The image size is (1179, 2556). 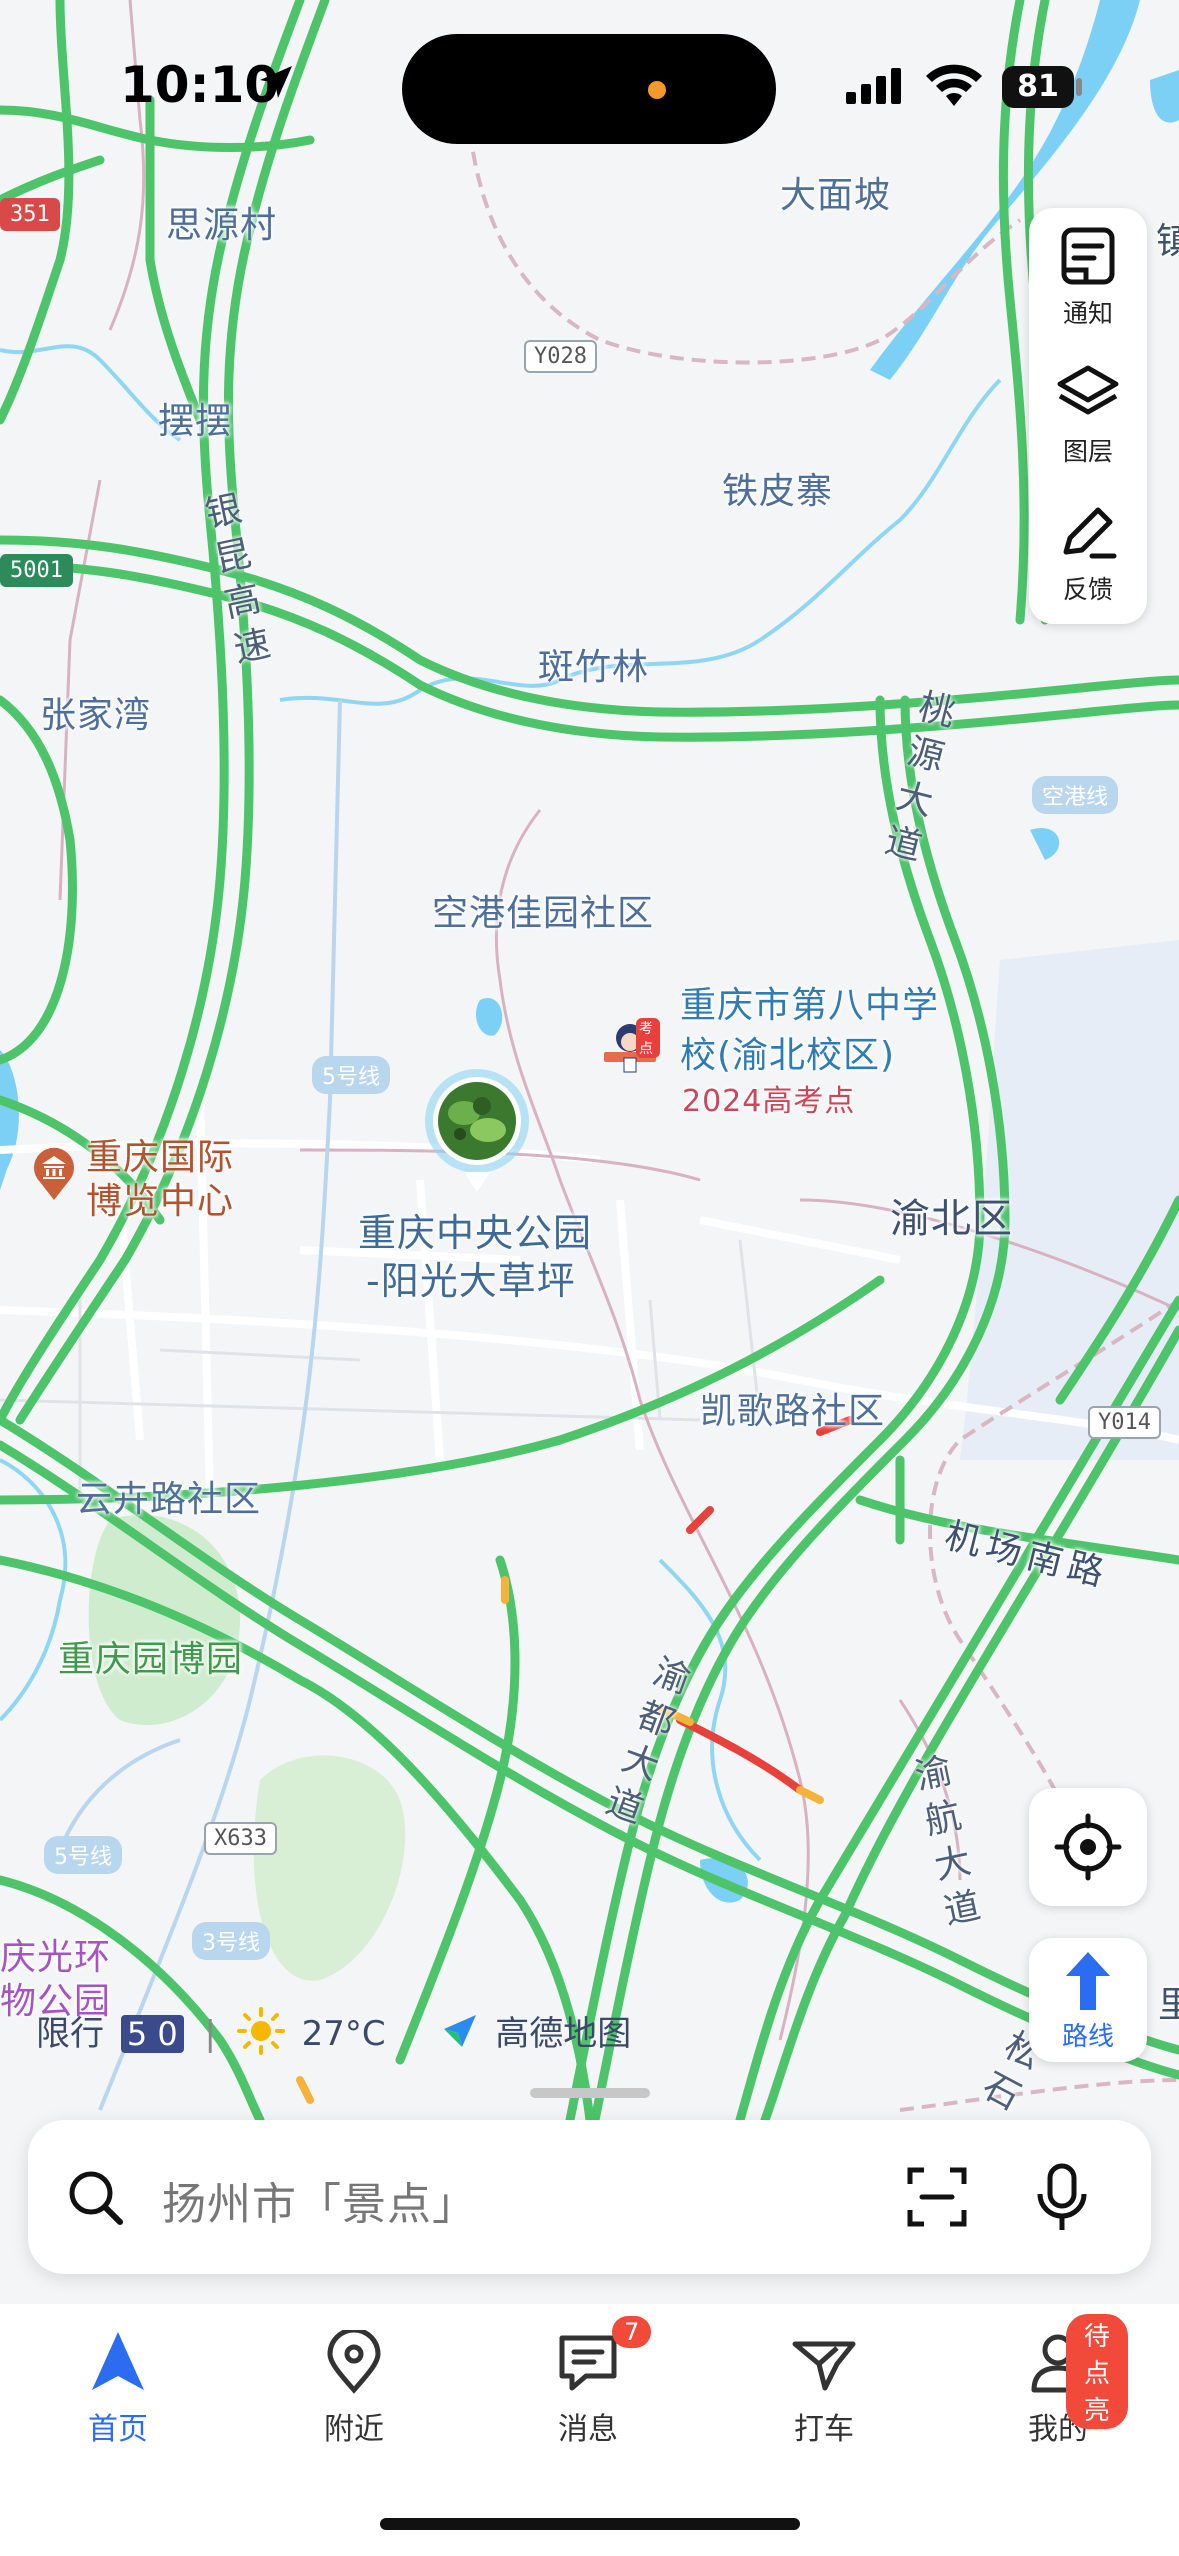 I want to click on search-bar: 扬州市「景点」, so click(x=589, y=2197).